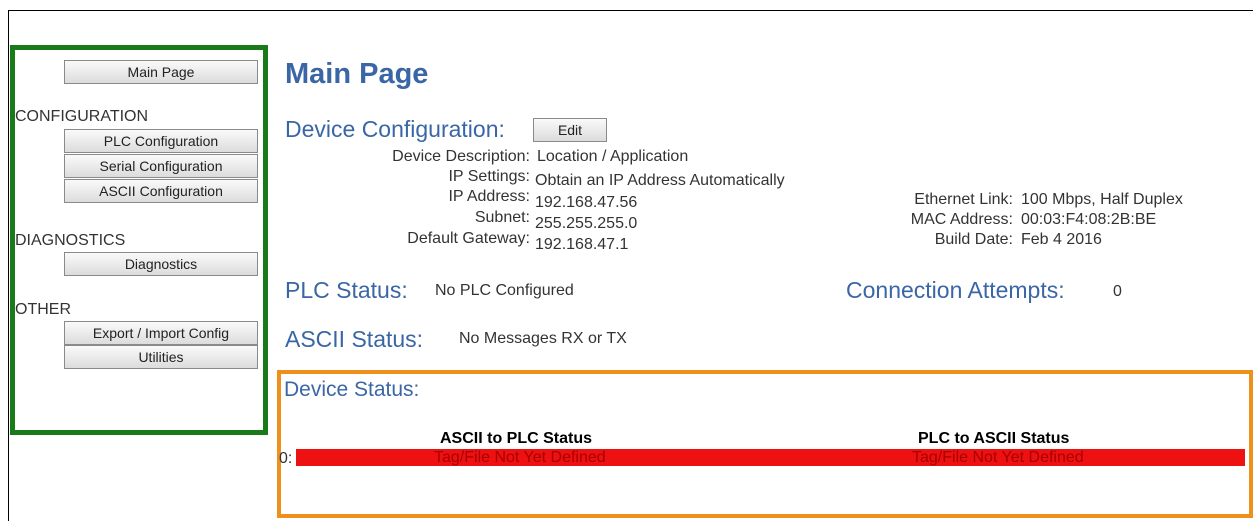 The height and width of the screenshot is (521, 1253). What do you see at coordinates (543, 338) in the screenshot?
I see `ascii-status-value: No Messages RX or TX` at bounding box center [543, 338].